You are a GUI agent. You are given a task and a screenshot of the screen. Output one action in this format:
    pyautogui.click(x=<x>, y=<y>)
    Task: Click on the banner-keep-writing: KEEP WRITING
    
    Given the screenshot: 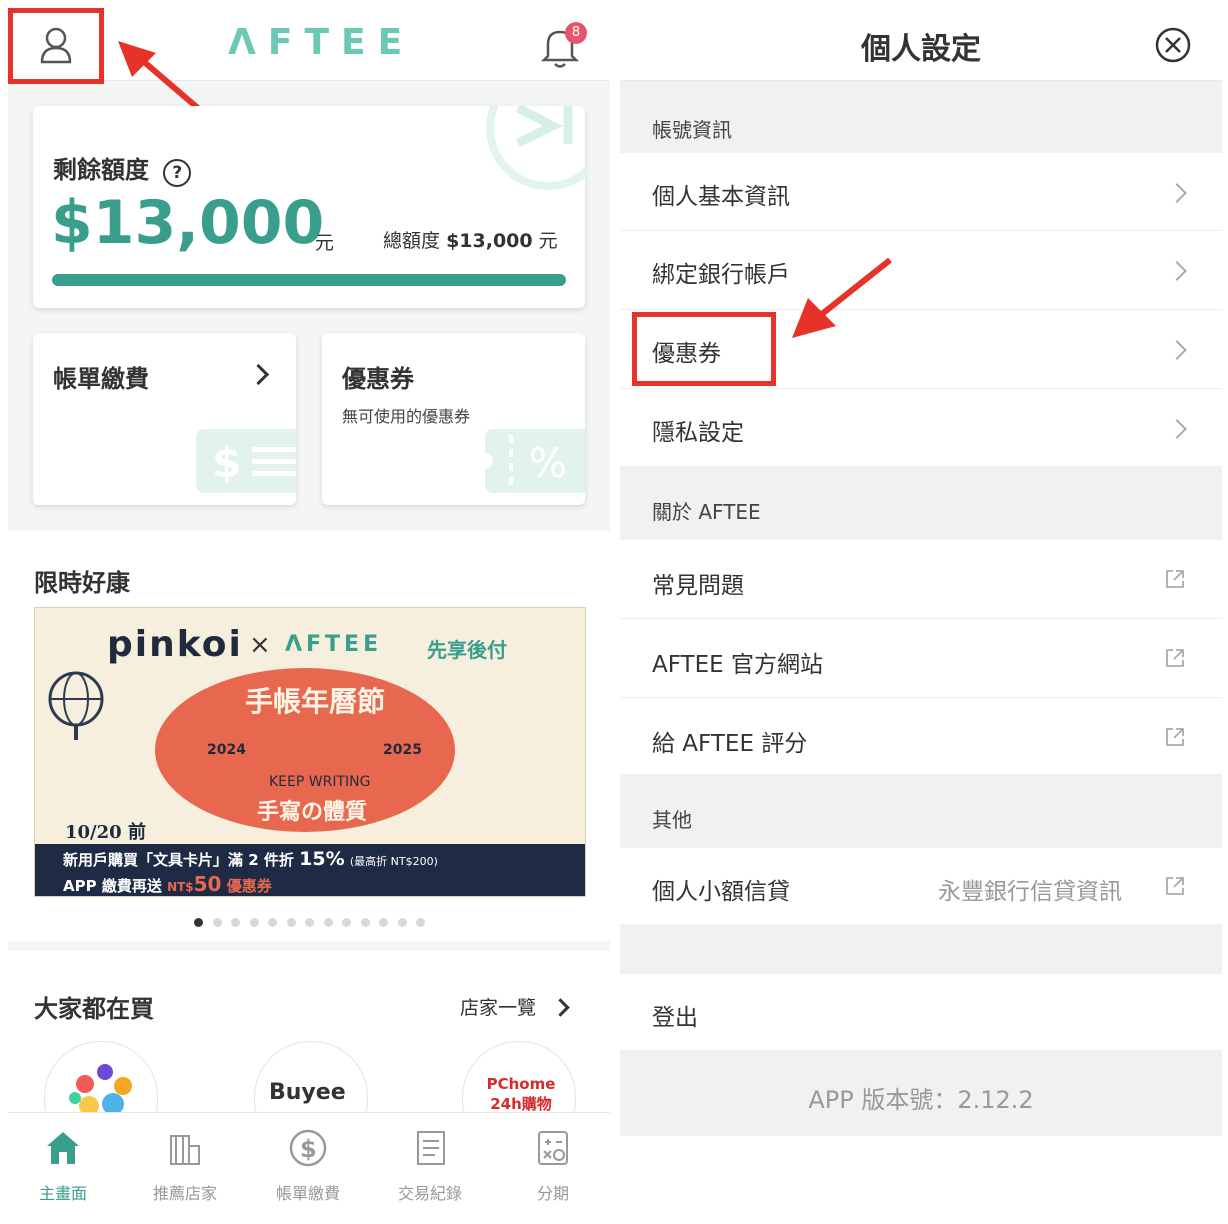 What is the action you would take?
    pyautogui.click(x=320, y=782)
    